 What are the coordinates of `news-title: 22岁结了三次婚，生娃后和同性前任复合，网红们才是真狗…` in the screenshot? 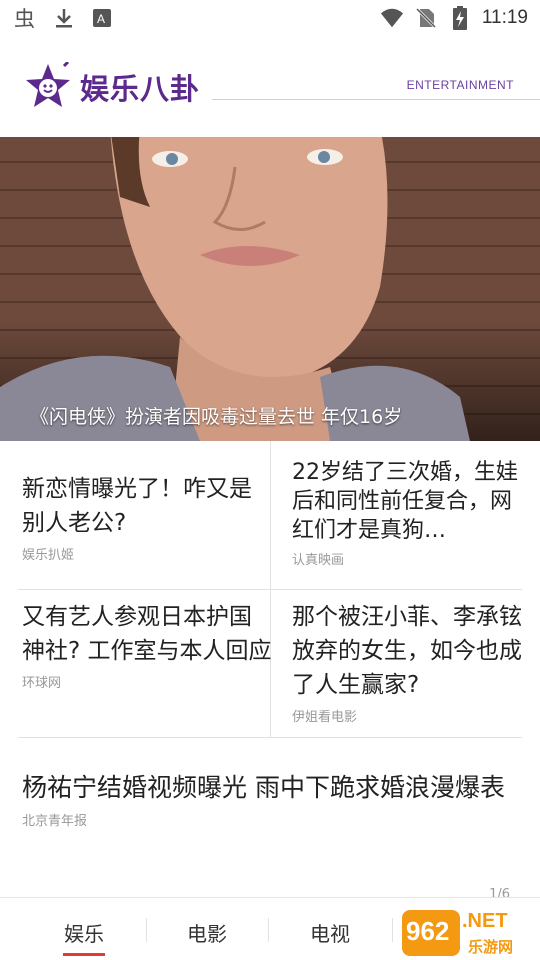 It's located at (405, 501).